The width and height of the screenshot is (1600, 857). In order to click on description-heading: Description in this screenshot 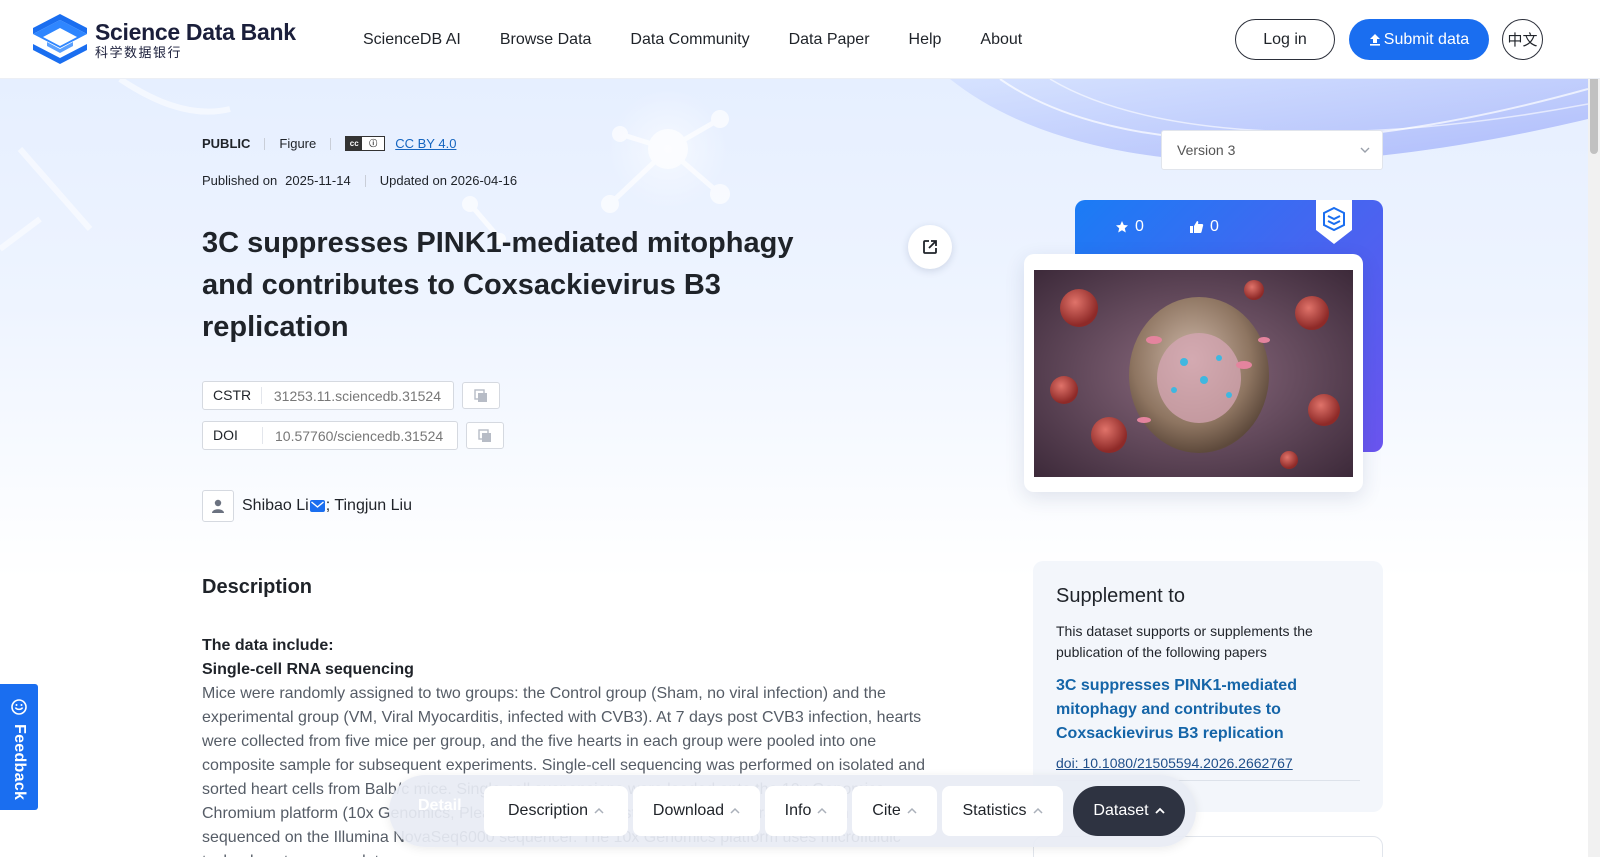, I will do `click(257, 587)`.